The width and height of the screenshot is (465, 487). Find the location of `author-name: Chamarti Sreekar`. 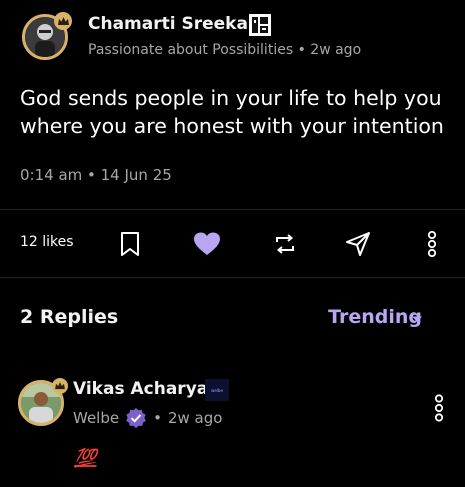

author-name: Chamarti Sreekar is located at coordinates (172, 24).